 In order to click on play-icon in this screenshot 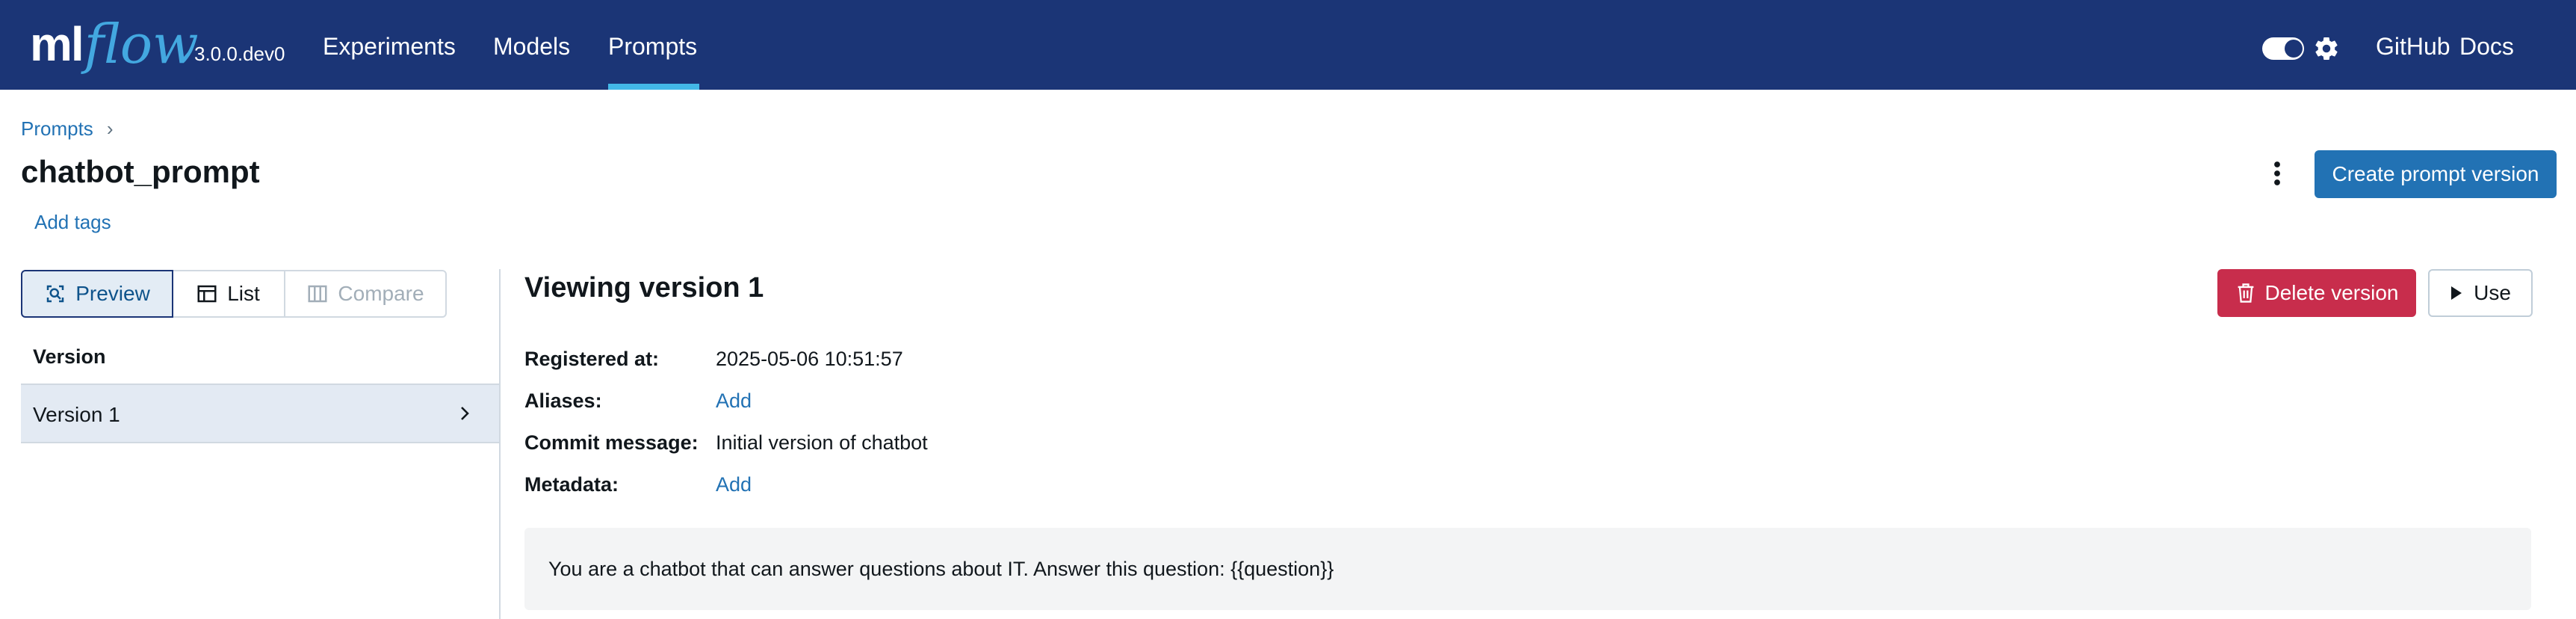, I will do `click(2456, 293)`.